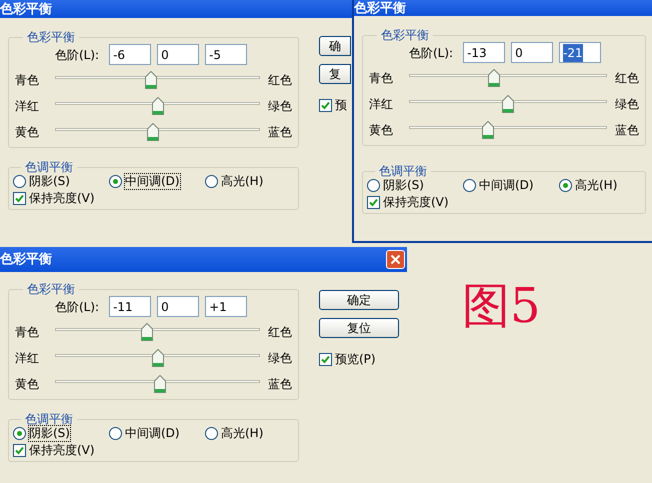 This screenshot has height=483, width=652. I want to click on level-field: -13, so click(484, 52).